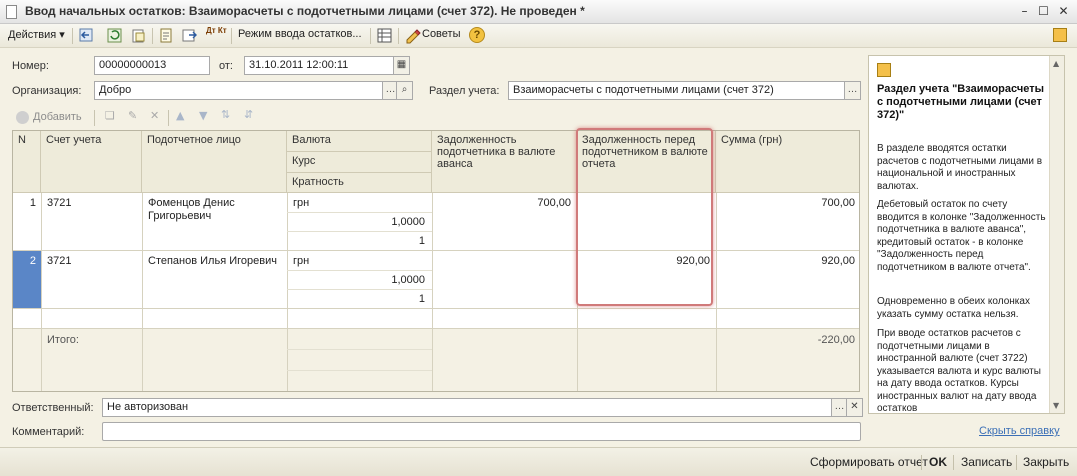 The height and width of the screenshot is (476, 1077). I want to click on actions-label: Действия, so click(32, 35).